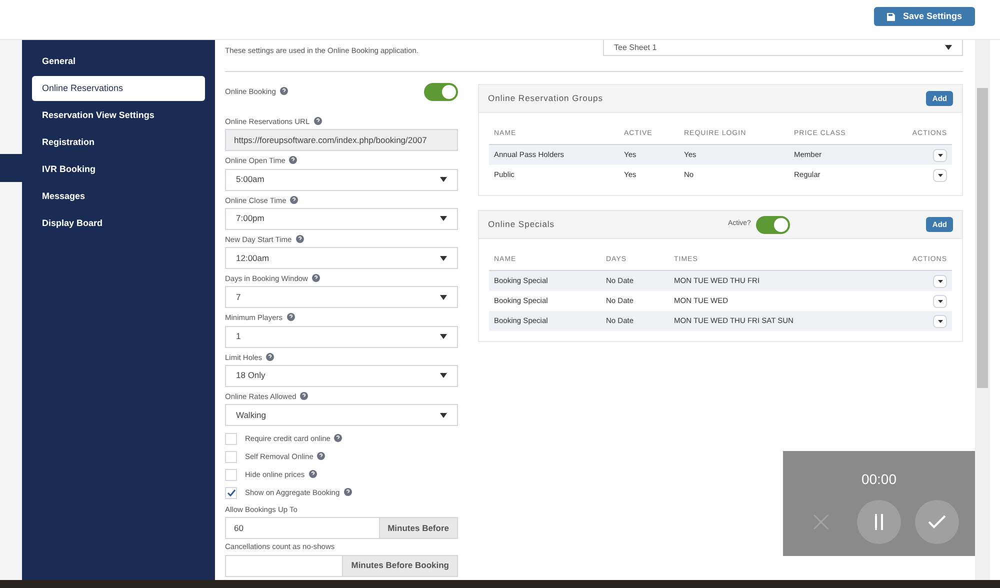  I want to click on sidebar-item: IVR Booking, so click(118, 169).